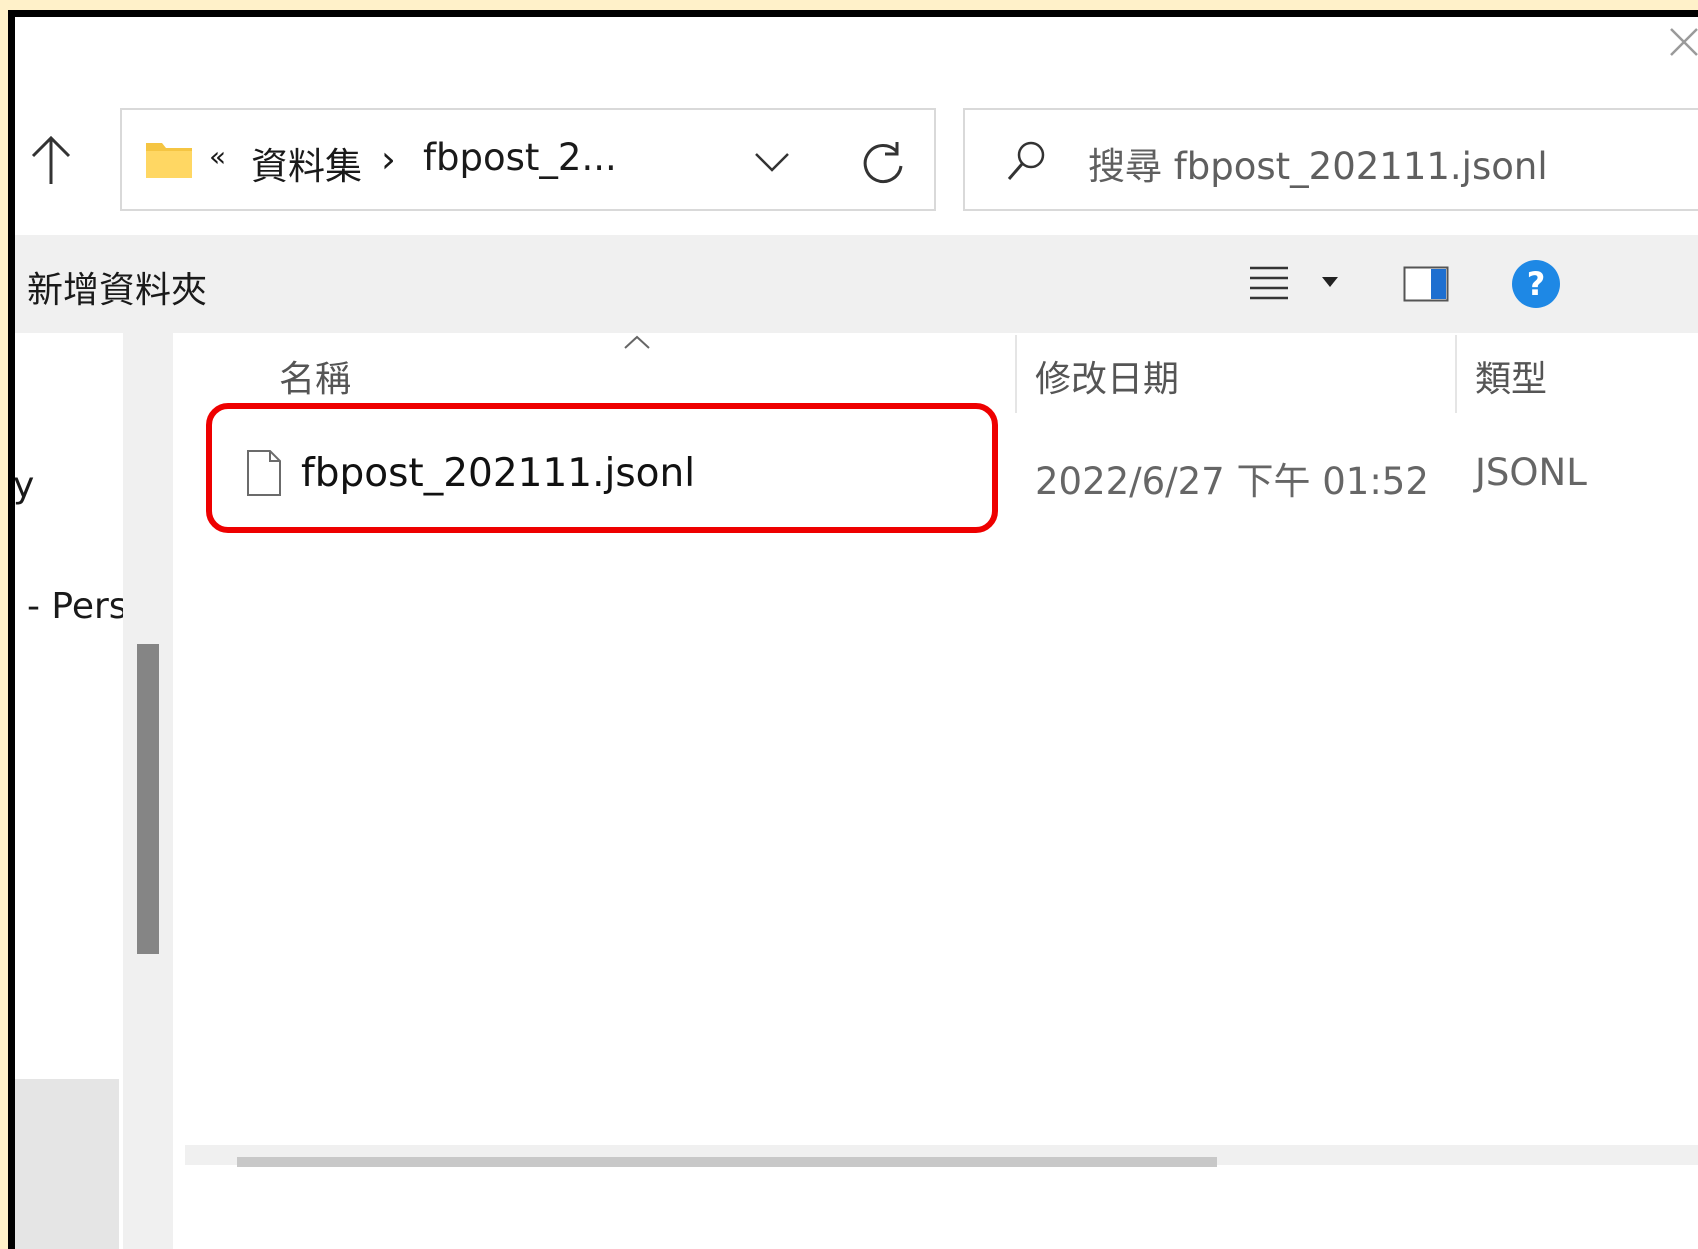 The width and height of the screenshot is (1698, 1249). What do you see at coordinates (217, 156) in the screenshot?
I see `breadcrumb-overflow: «` at bounding box center [217, 156].